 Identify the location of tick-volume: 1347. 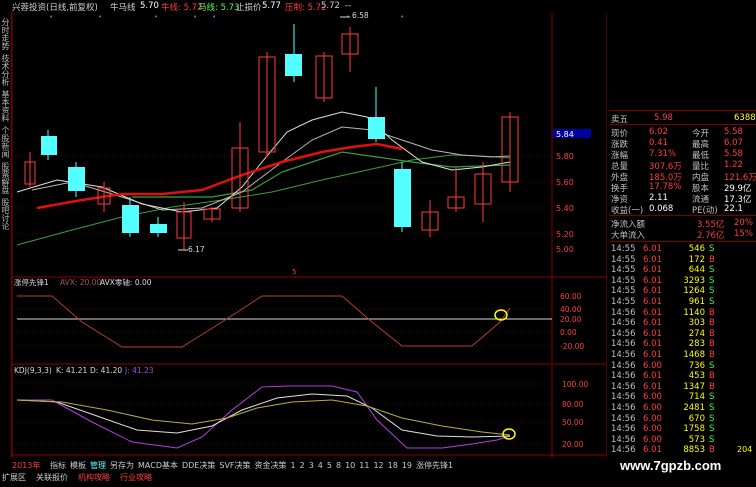
(694, 386).